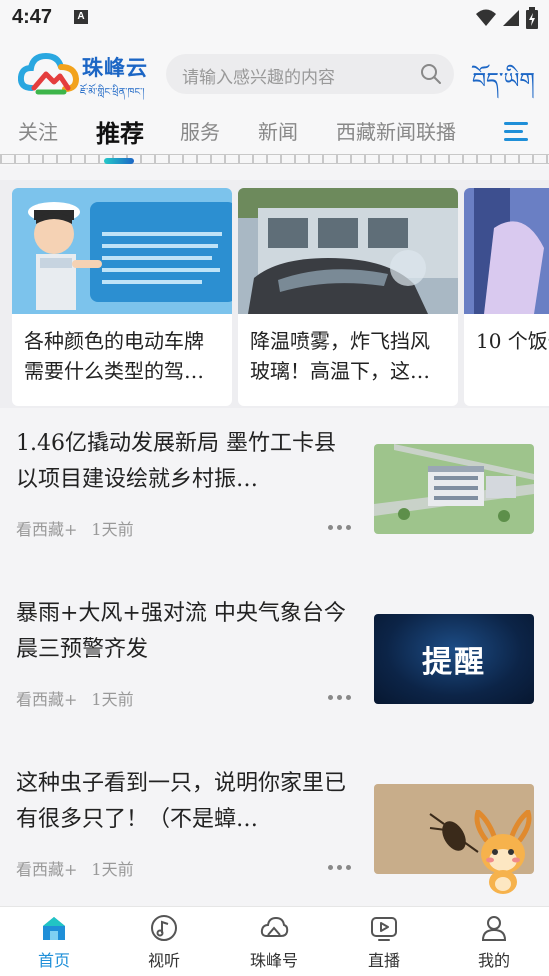 The image size is (549, 976). I want to click on nav-label: 视听, so click(163, 960).